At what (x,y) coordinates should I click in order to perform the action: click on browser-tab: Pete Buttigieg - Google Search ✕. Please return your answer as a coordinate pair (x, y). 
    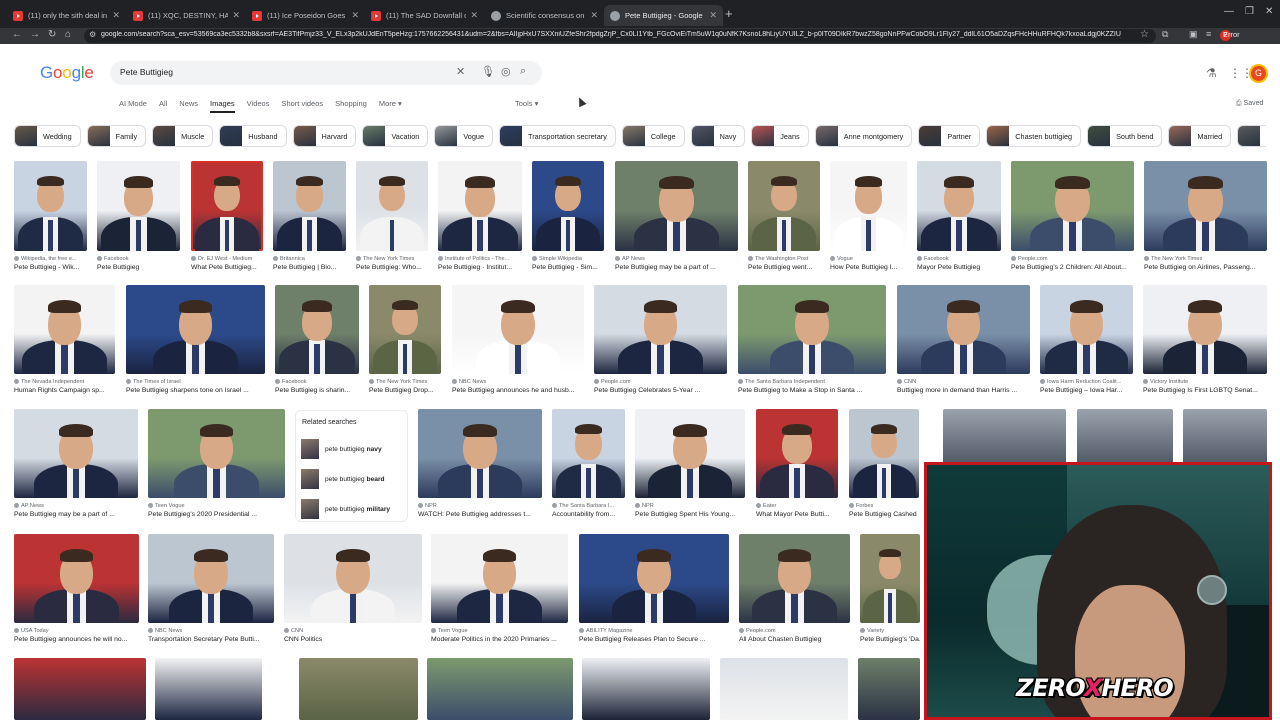
    Looking at the image, I should click on (663, 15).